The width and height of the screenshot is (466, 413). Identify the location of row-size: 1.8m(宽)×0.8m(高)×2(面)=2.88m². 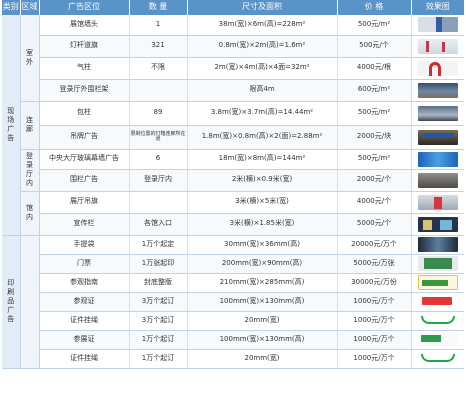
(262, 137).